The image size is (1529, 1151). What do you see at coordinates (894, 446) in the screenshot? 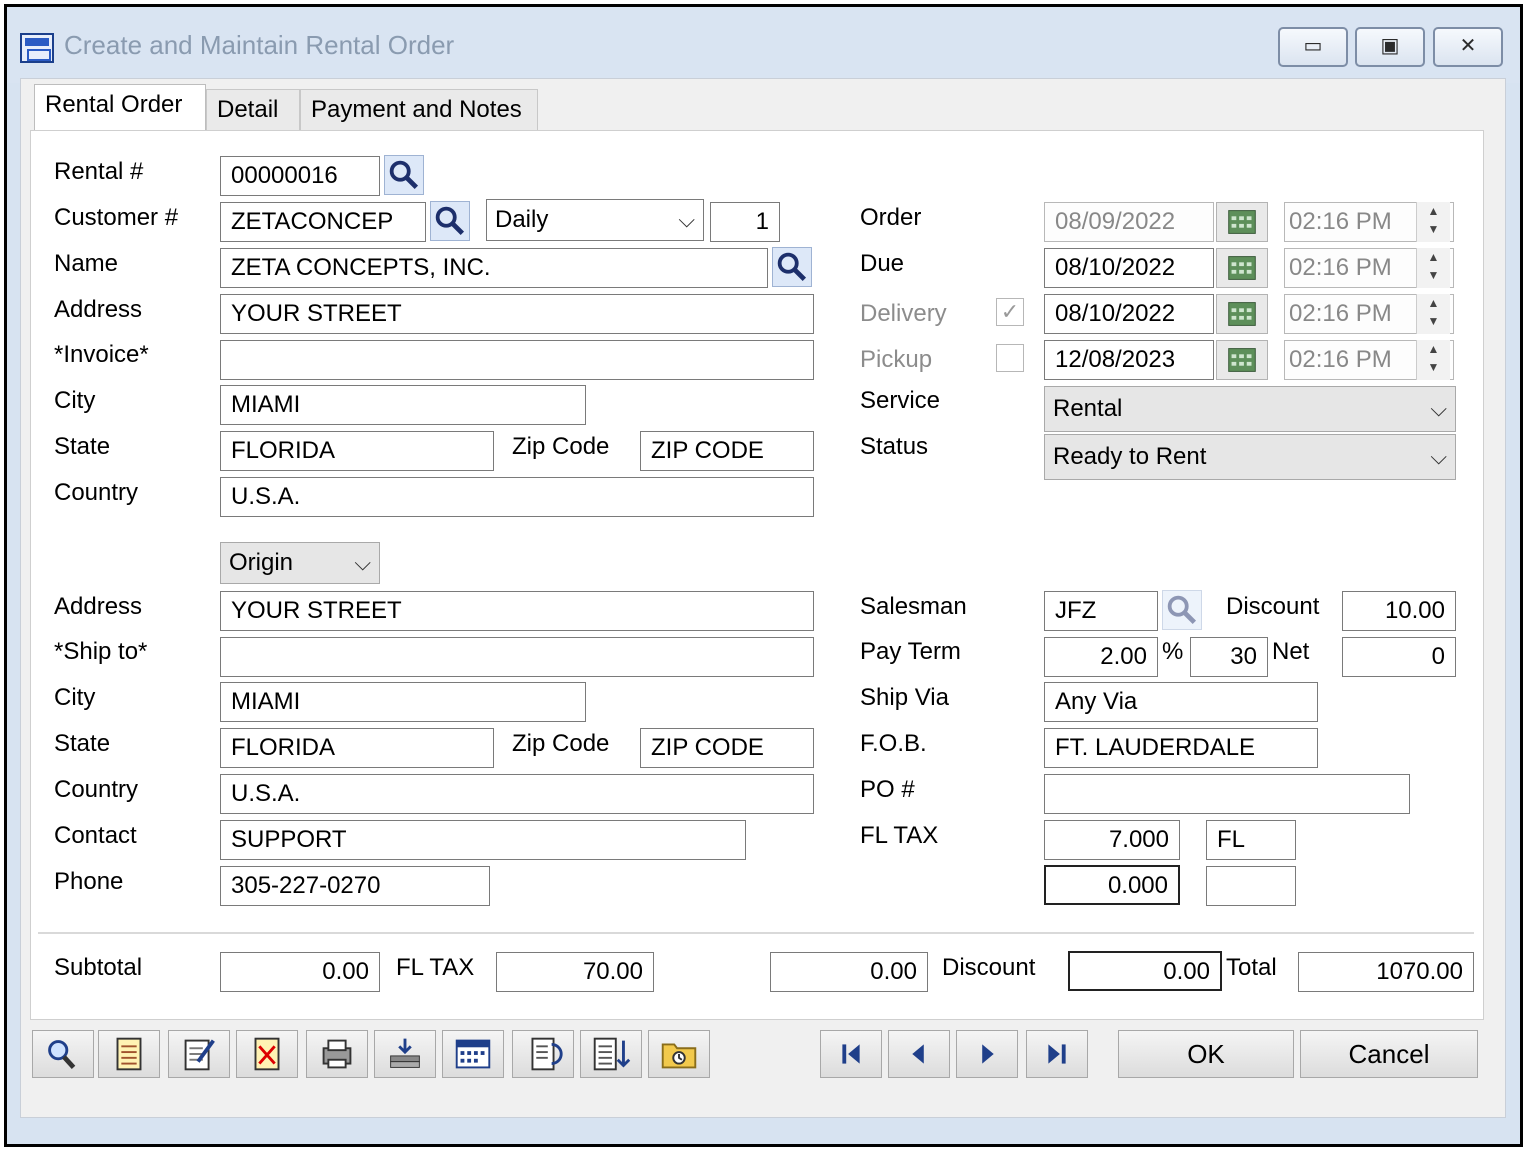
I see `status-label: Status` at bounding box center [894, 446].